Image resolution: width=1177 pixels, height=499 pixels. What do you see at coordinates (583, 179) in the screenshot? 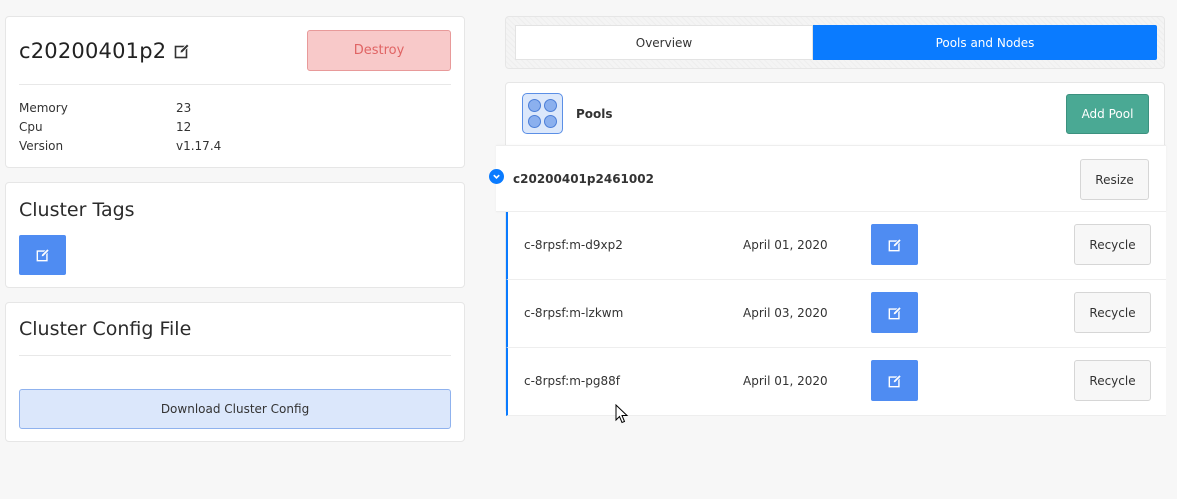
I see `pool-name: c20200401p2461002` at bounding box center [583, 179].